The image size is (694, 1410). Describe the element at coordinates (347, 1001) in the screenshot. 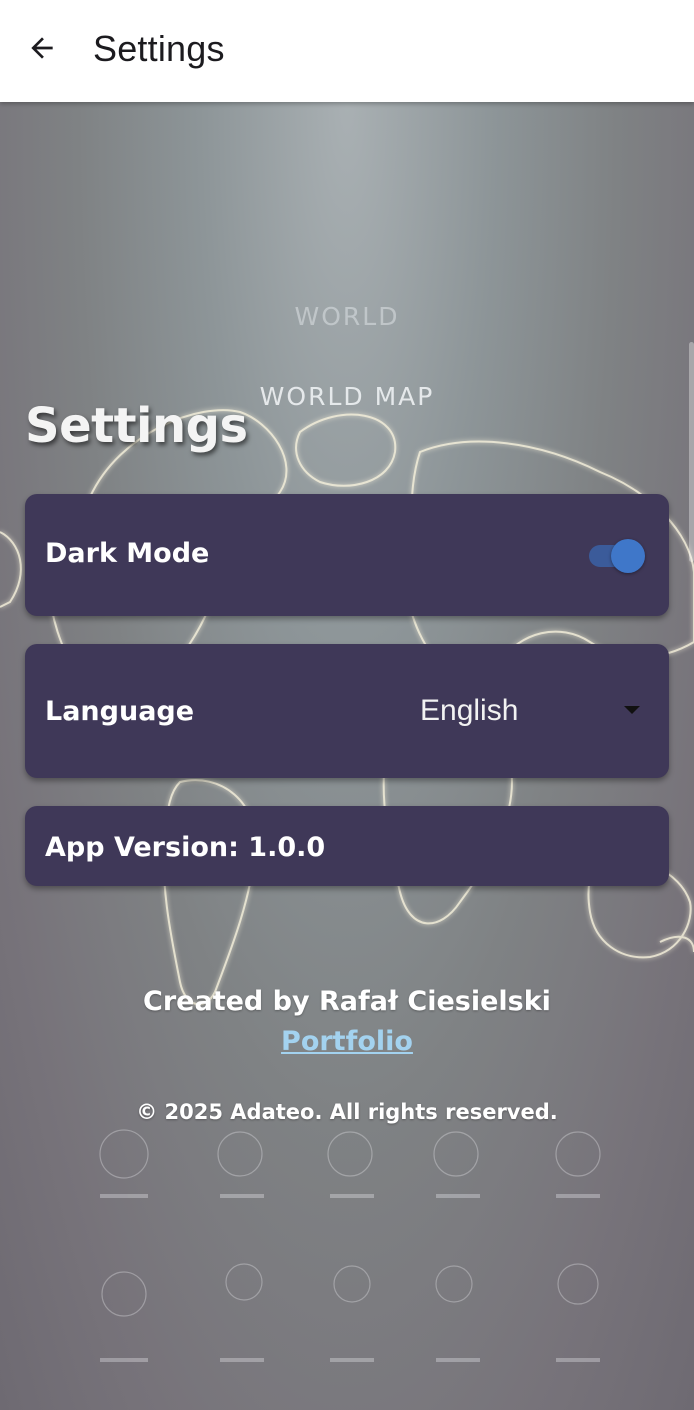

I see `created-by-text: Created by Rafał Ciesielski` at that location.